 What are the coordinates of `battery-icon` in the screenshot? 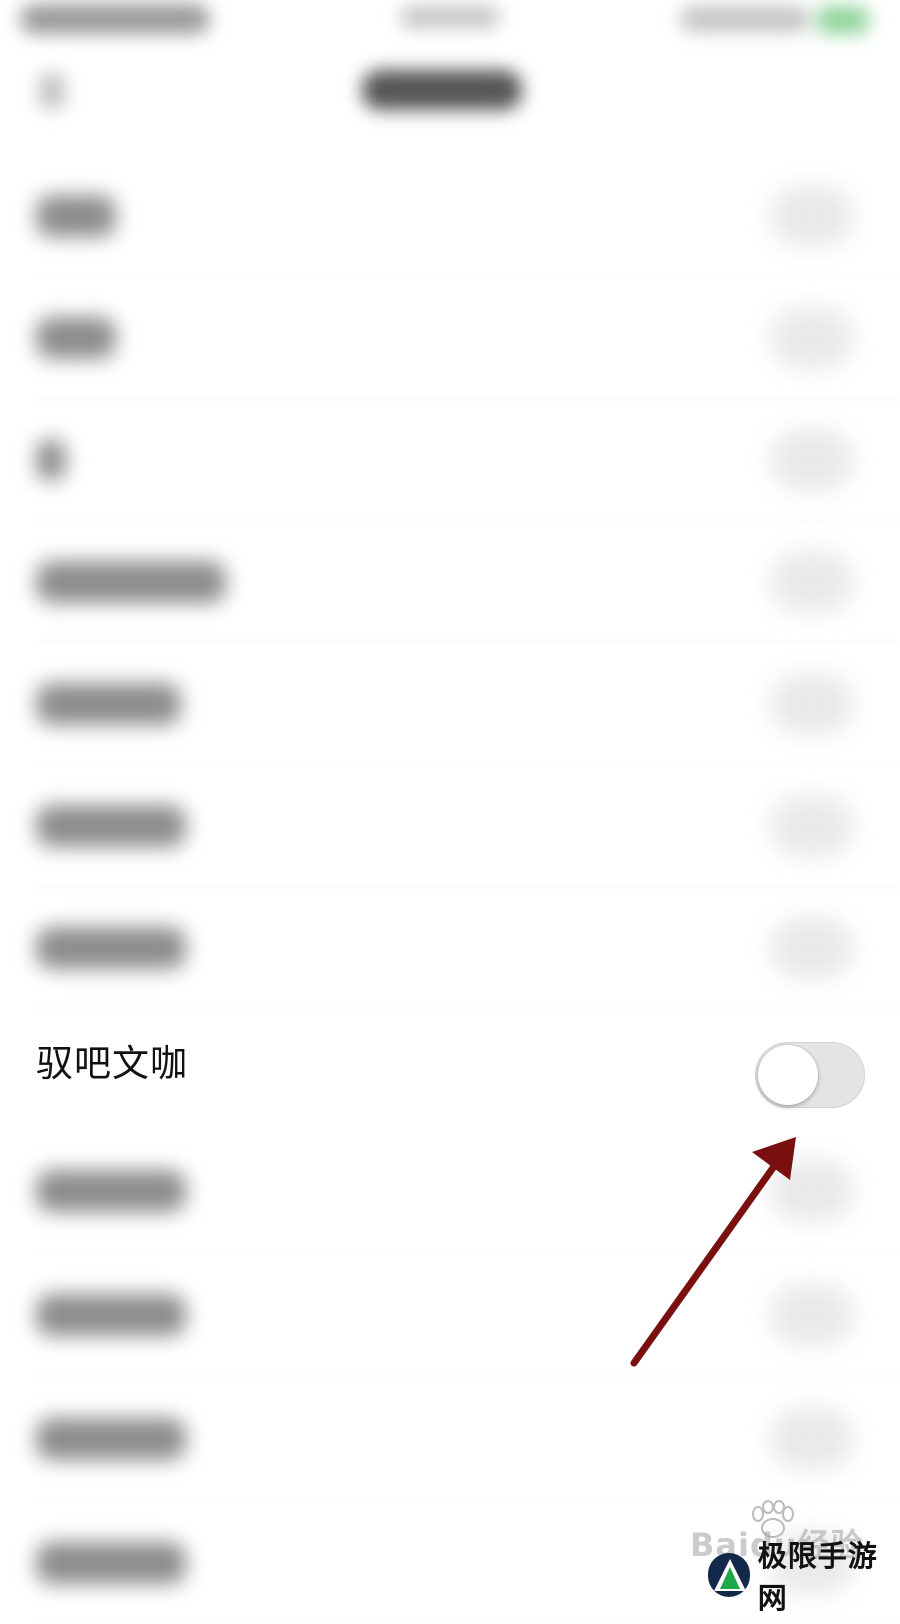 It's located at (842, 20).